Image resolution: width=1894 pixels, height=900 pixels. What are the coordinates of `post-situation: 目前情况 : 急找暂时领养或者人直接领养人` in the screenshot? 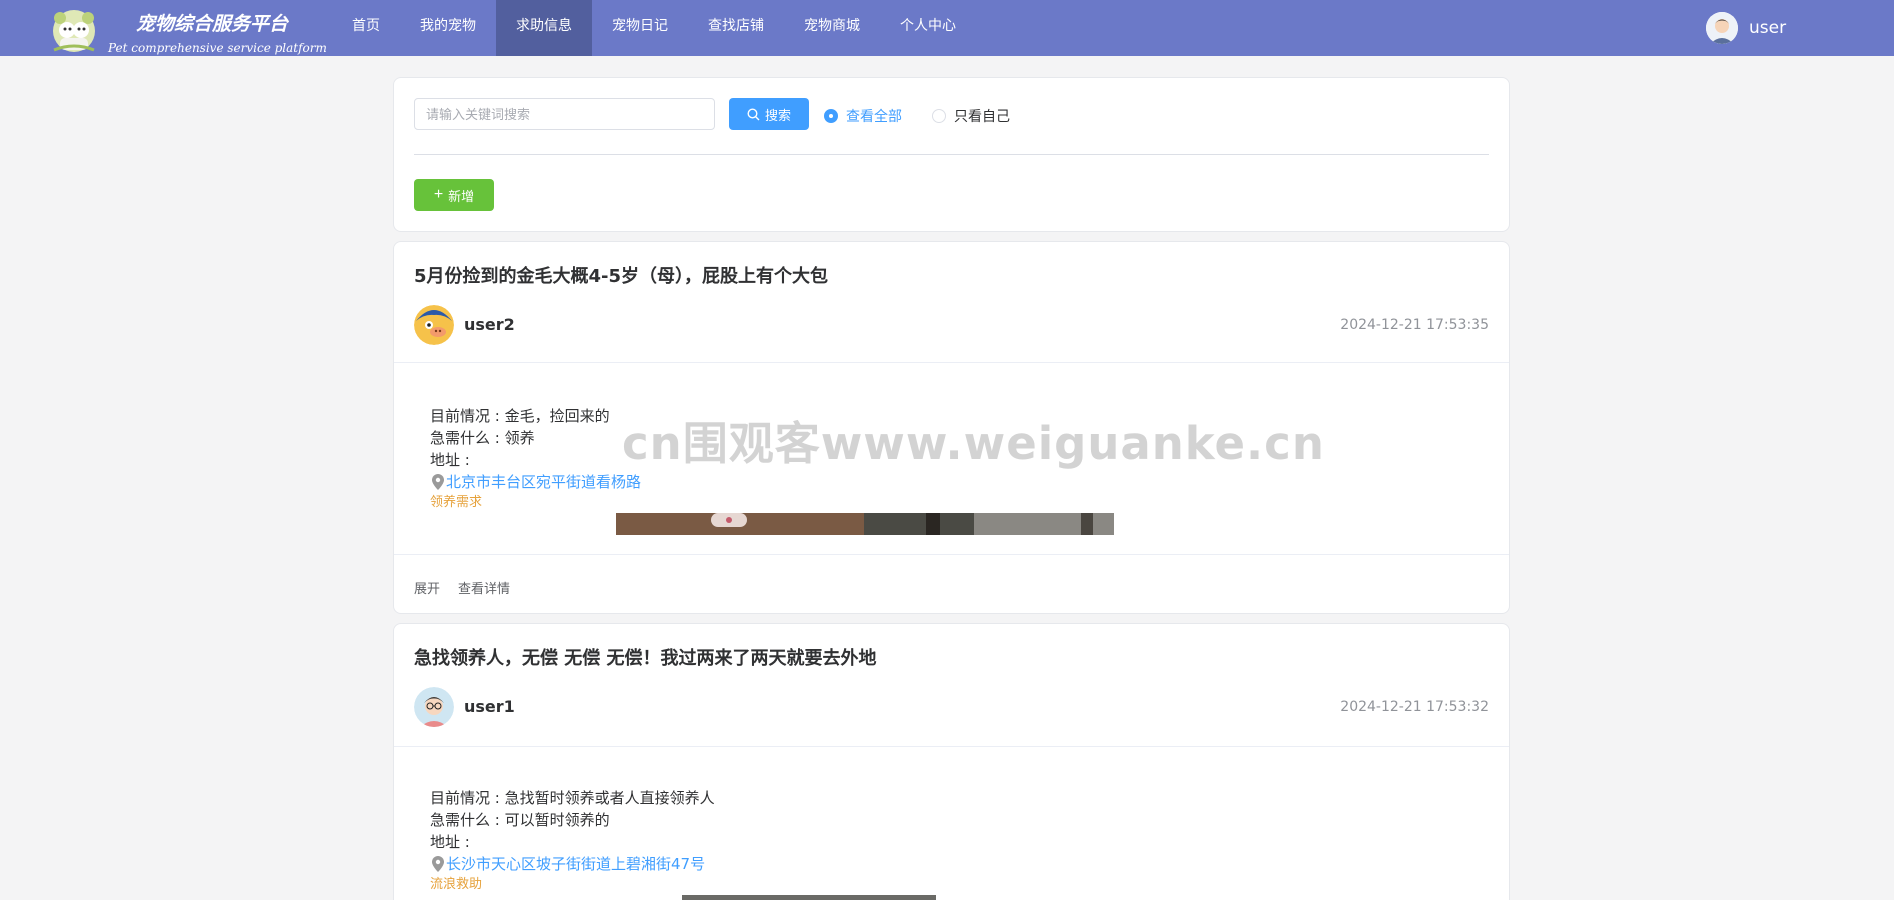 It's located at (572, 798).